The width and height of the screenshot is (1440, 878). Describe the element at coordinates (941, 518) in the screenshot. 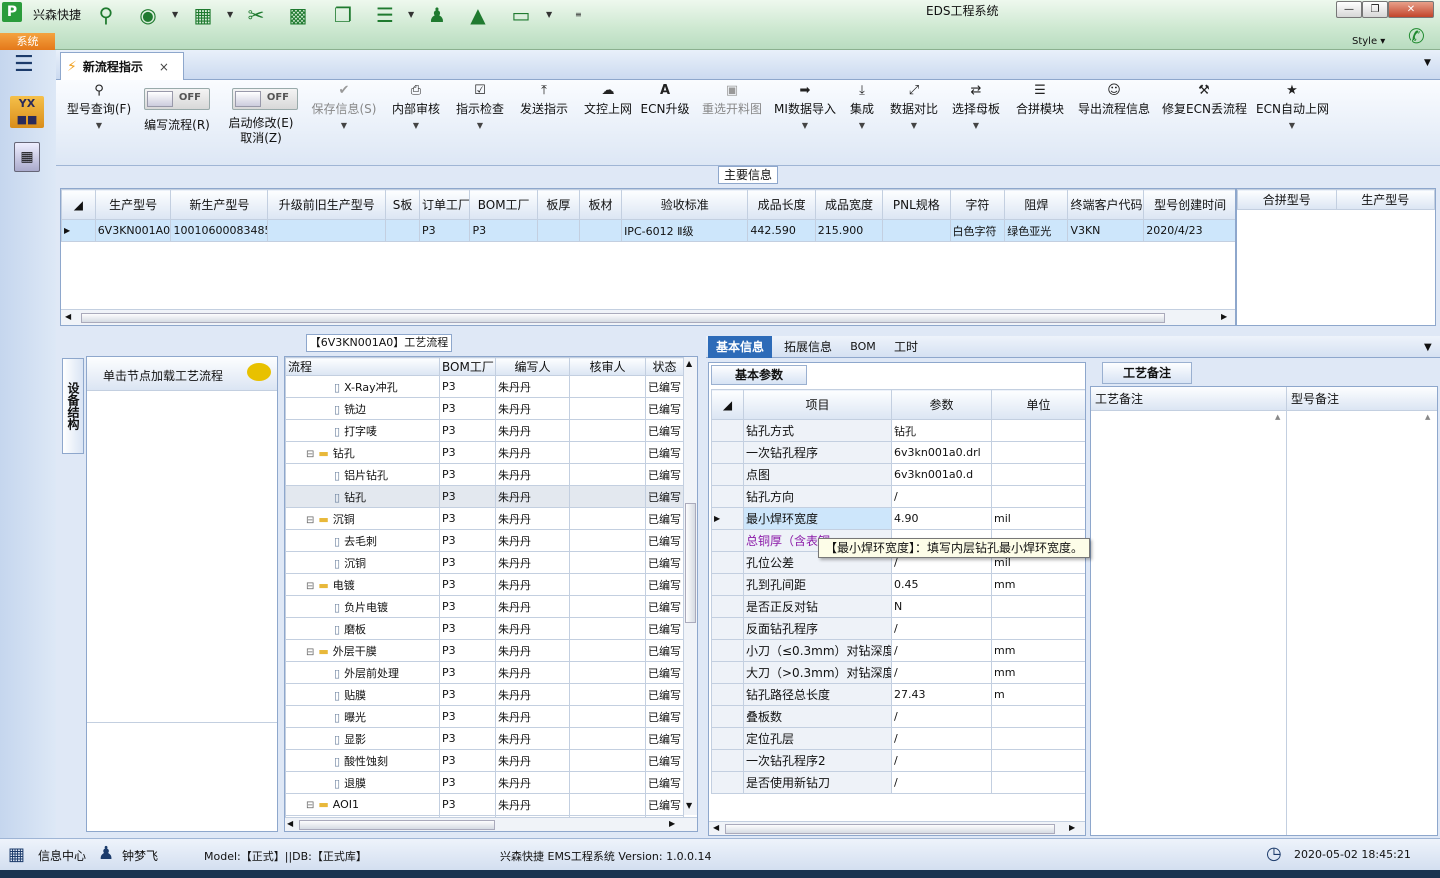

I see `param-value-cell: 4.90` at that location.